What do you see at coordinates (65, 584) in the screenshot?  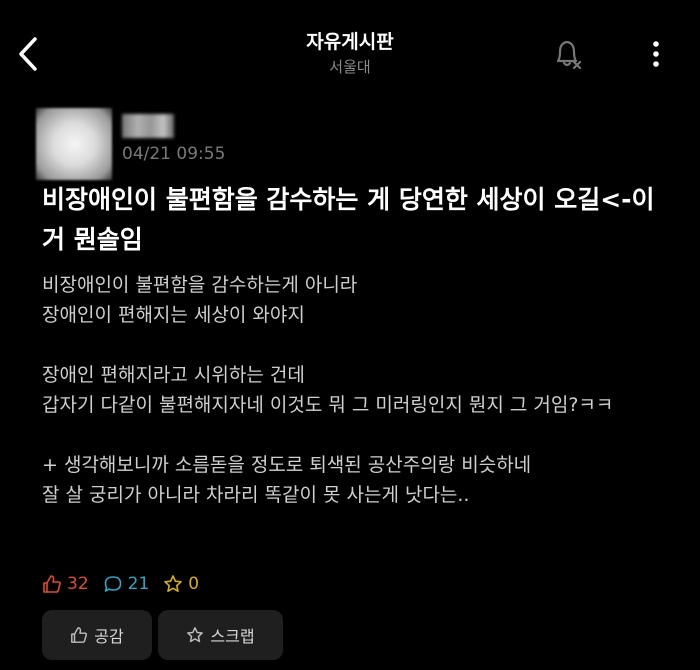 I see `like-count: 32` at bounding box center [65, 584].